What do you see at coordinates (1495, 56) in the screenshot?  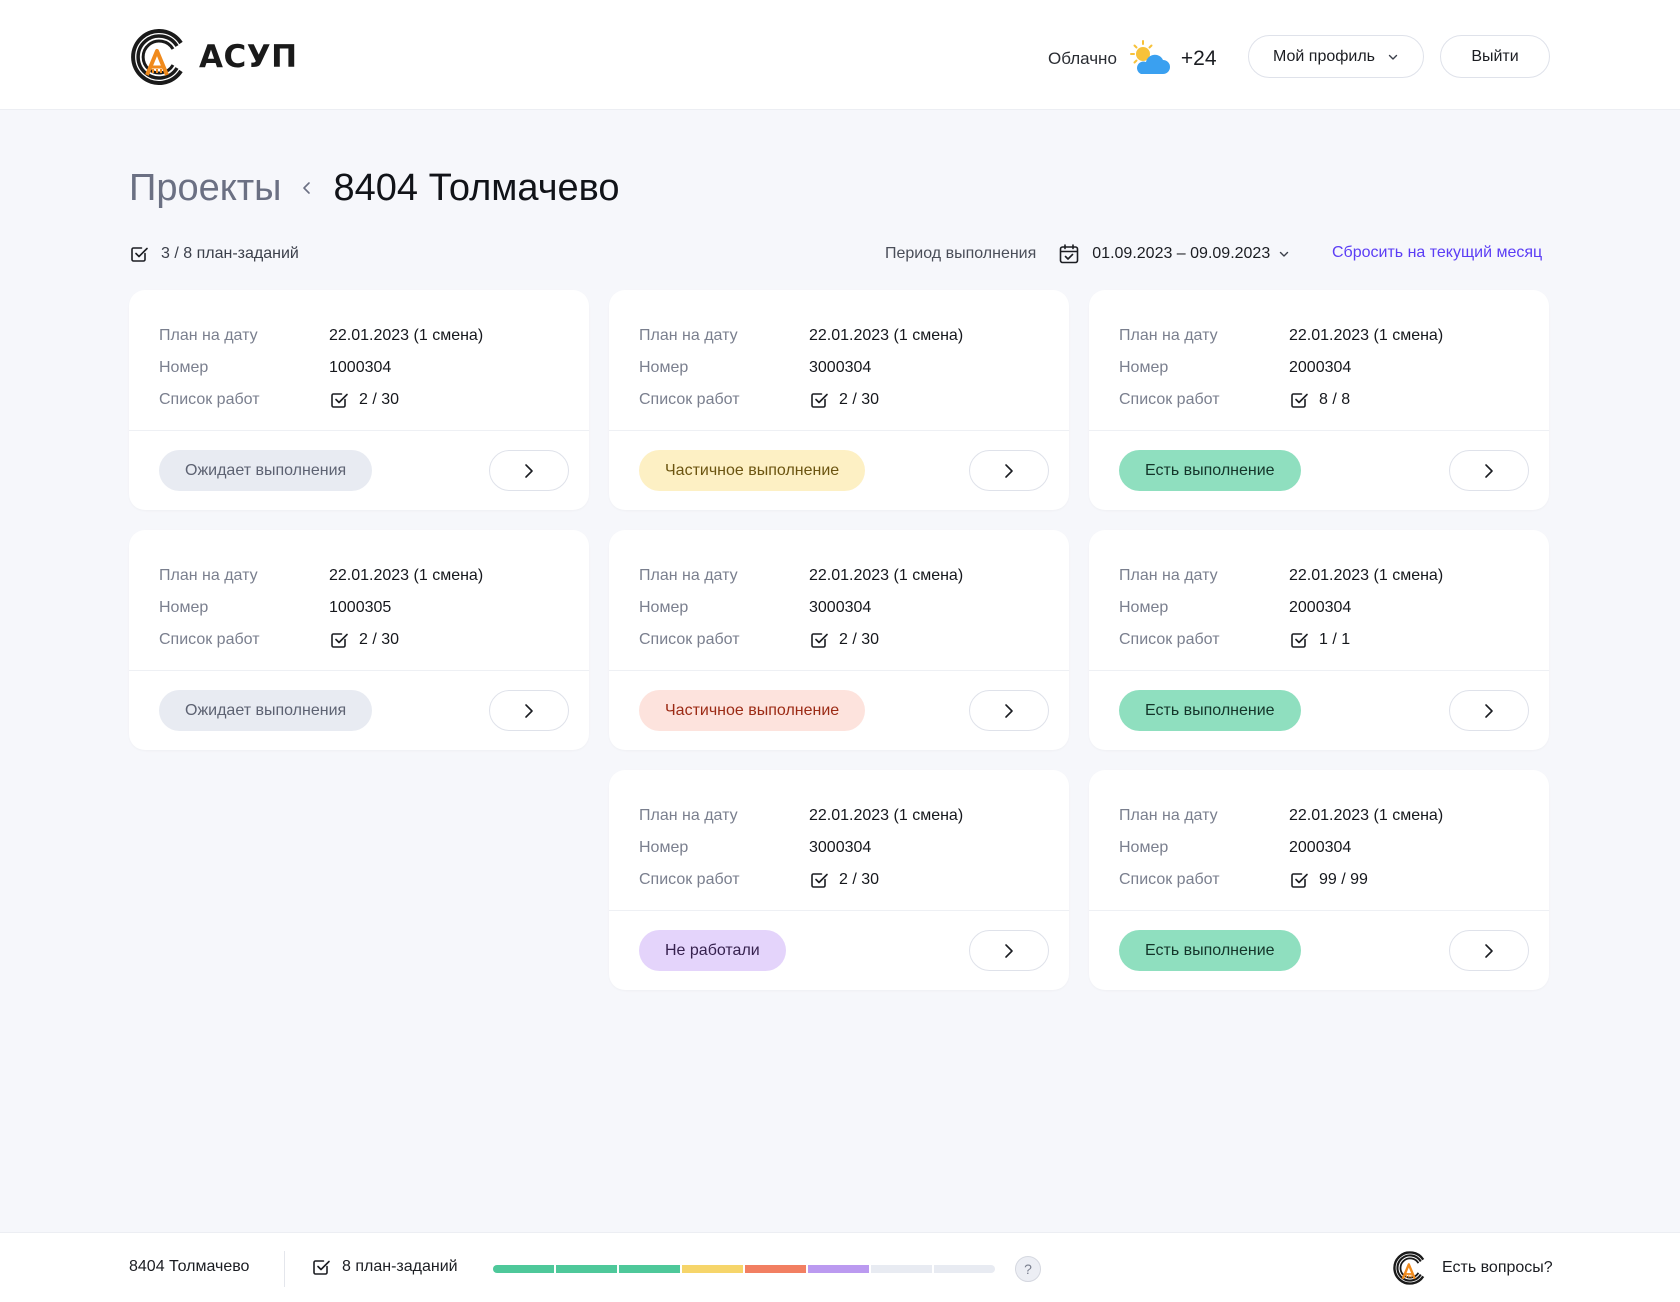 I see `logout-button: Выйти` at bounding box center [1495, 56].